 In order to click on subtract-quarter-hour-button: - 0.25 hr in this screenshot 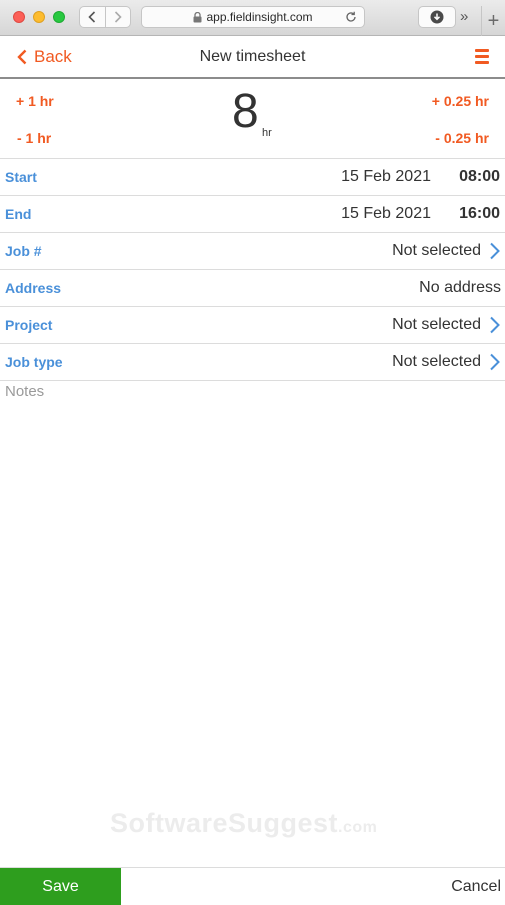, I will do `click(462, 138)`.